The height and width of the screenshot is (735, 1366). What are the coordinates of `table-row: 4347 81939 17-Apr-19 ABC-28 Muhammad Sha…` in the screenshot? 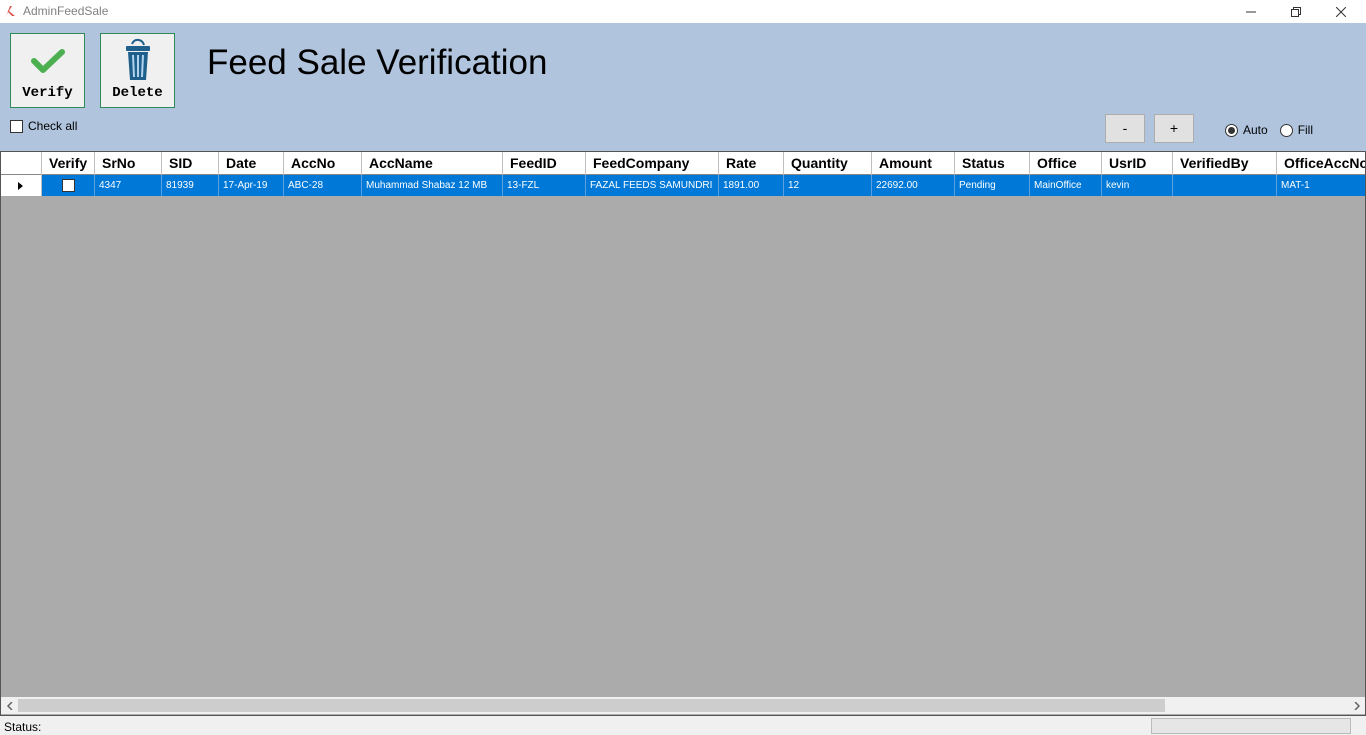 It's located at (683, 185).